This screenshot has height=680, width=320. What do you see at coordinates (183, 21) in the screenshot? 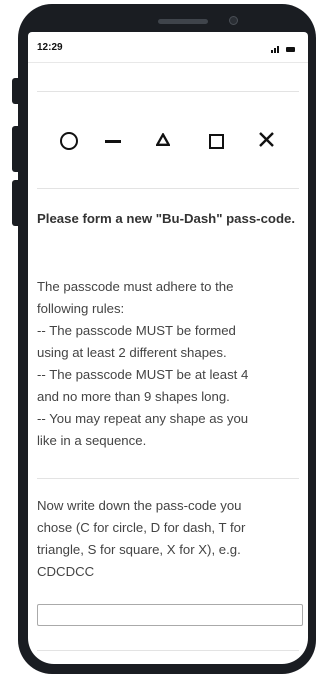
I see `speaker-grille` at bounding box center [183, 21].